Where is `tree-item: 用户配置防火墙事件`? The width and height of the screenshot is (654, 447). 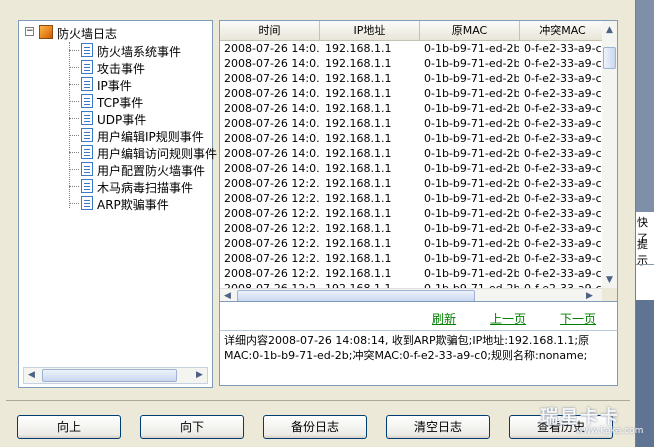 tree-item: 用户配置防火墙事件 is located at coordinates (154, 169).